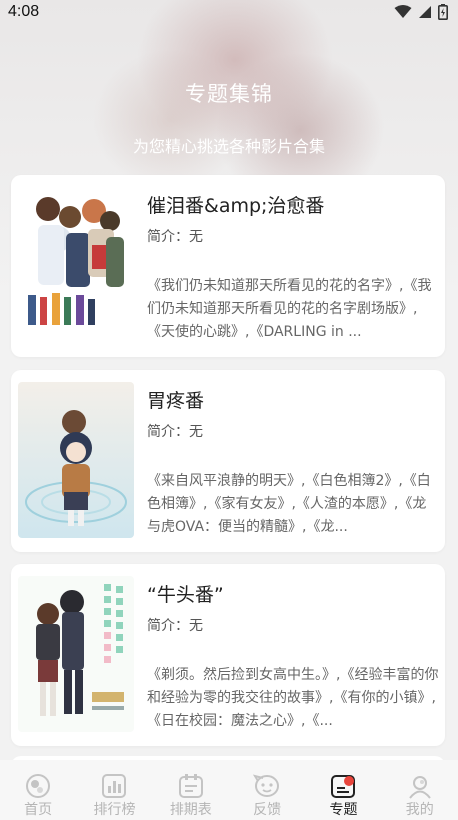  Describe the element at coordinates (443, 12) in the screenshot. I see `battery-icon` at that location.